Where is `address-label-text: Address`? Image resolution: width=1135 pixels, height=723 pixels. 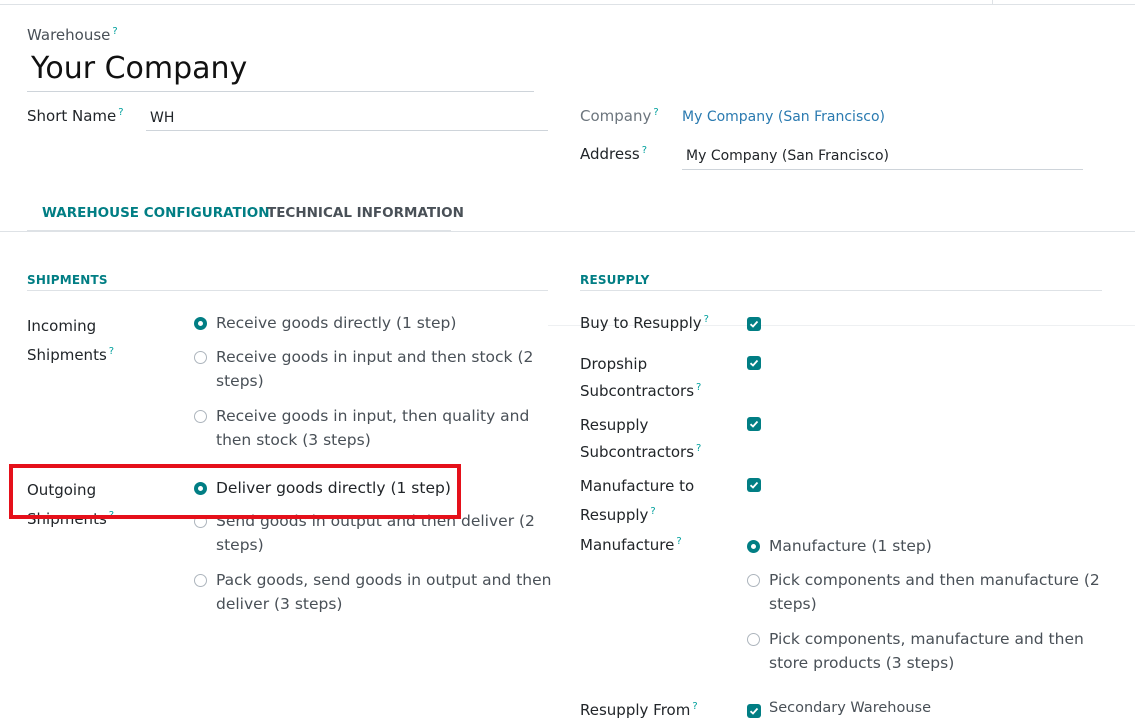 address-label-text: Address is located at coordinates (610, 154).